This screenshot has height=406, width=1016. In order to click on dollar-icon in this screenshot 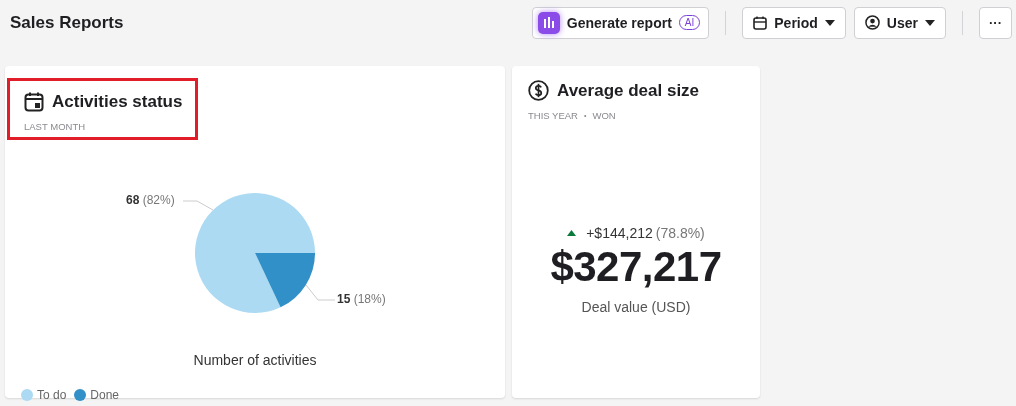, I will do `click(538, 90)`.